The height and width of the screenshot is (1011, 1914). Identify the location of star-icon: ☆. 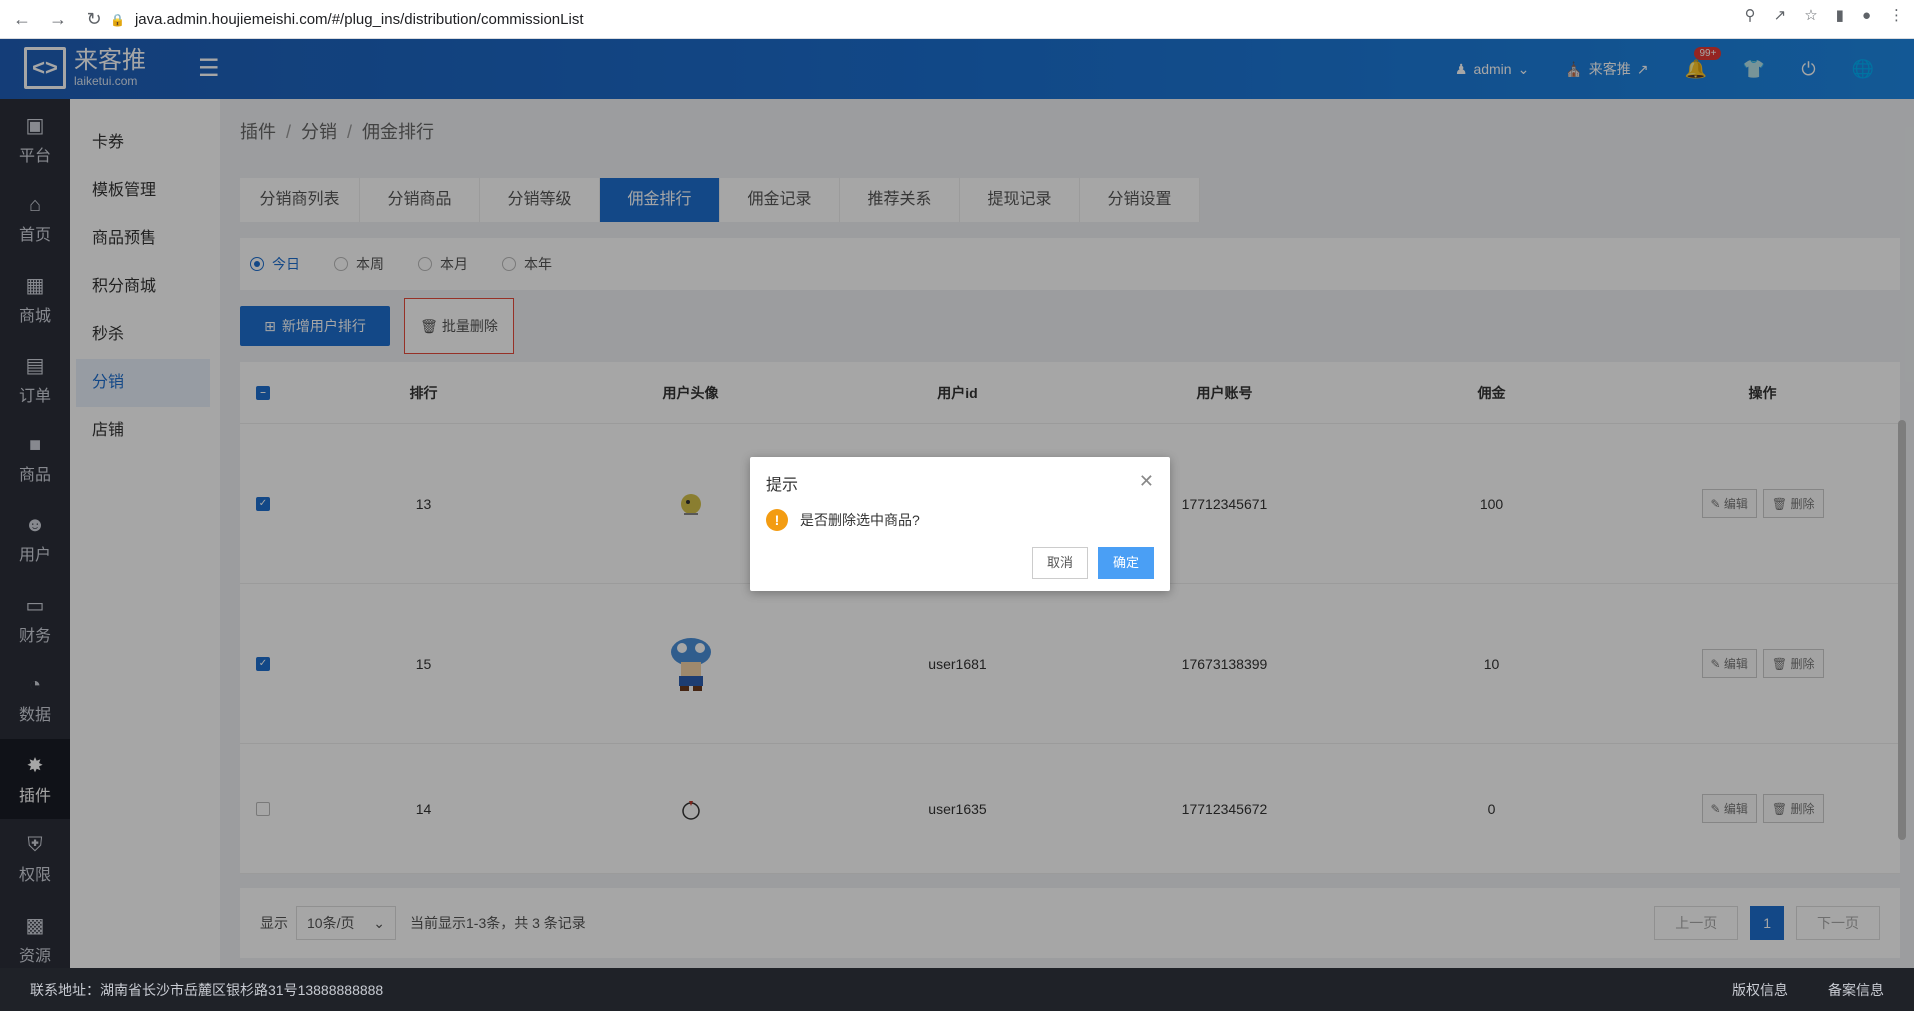
(1810, 15).